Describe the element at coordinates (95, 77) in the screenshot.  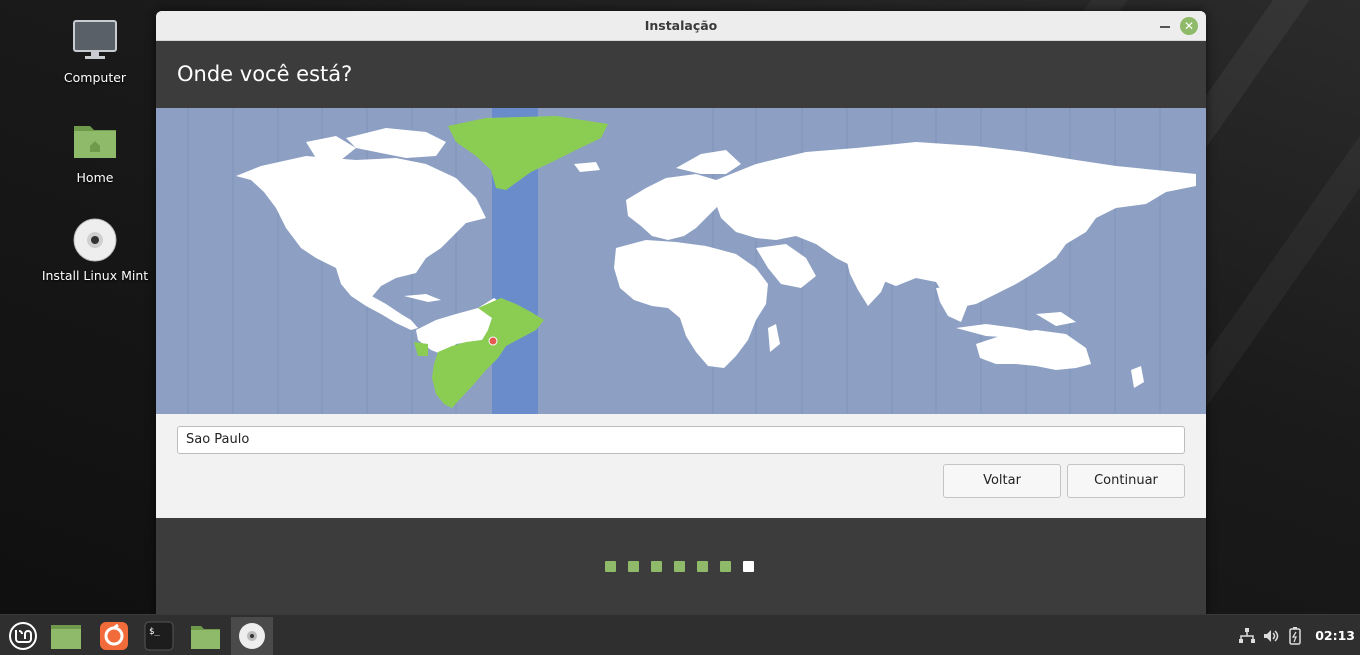
I see `desktop-icon-label: Computer` at that location.